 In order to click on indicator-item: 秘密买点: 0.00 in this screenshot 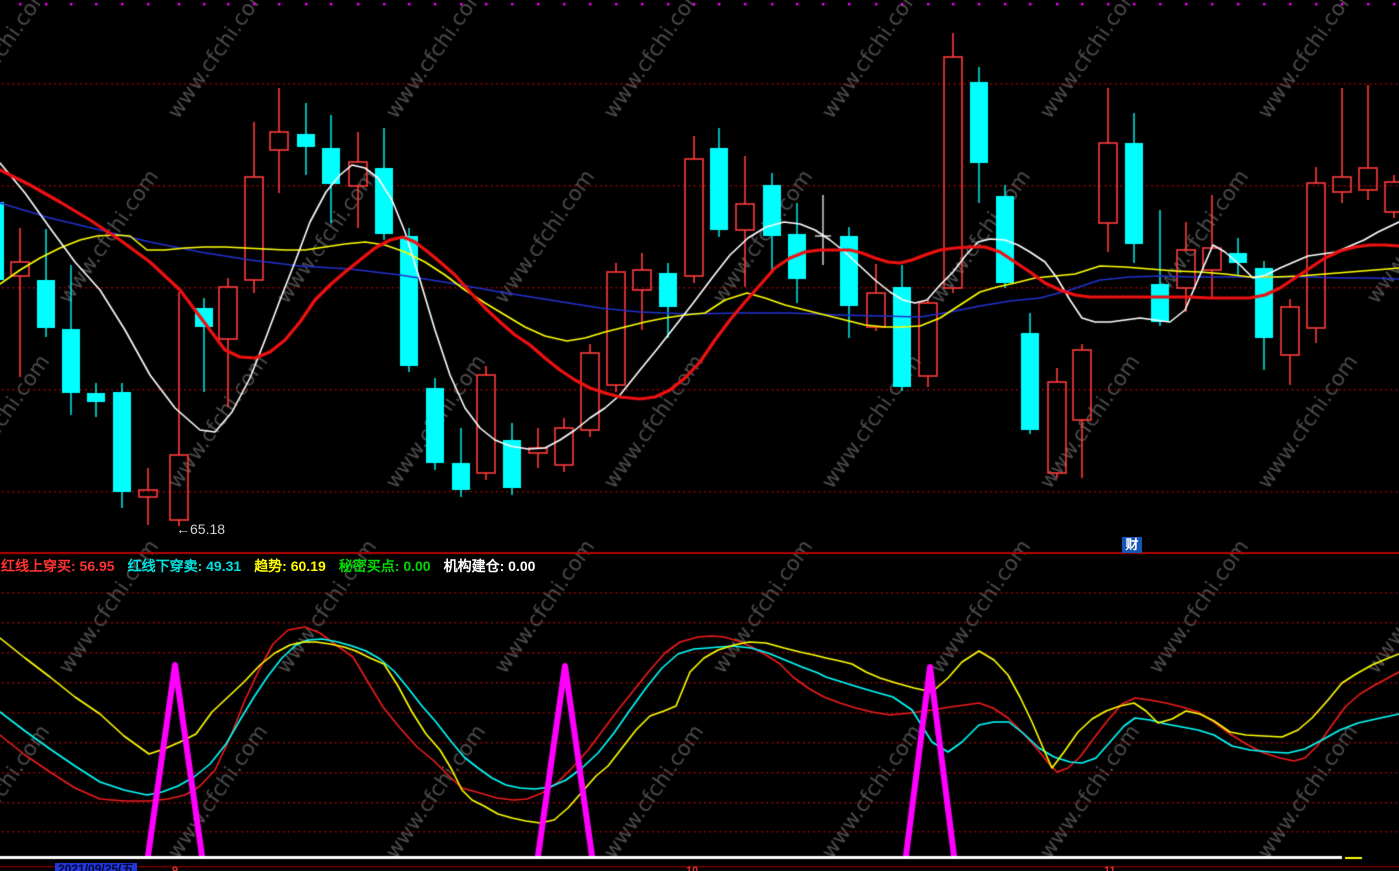, I will do `click(384, 566)`.